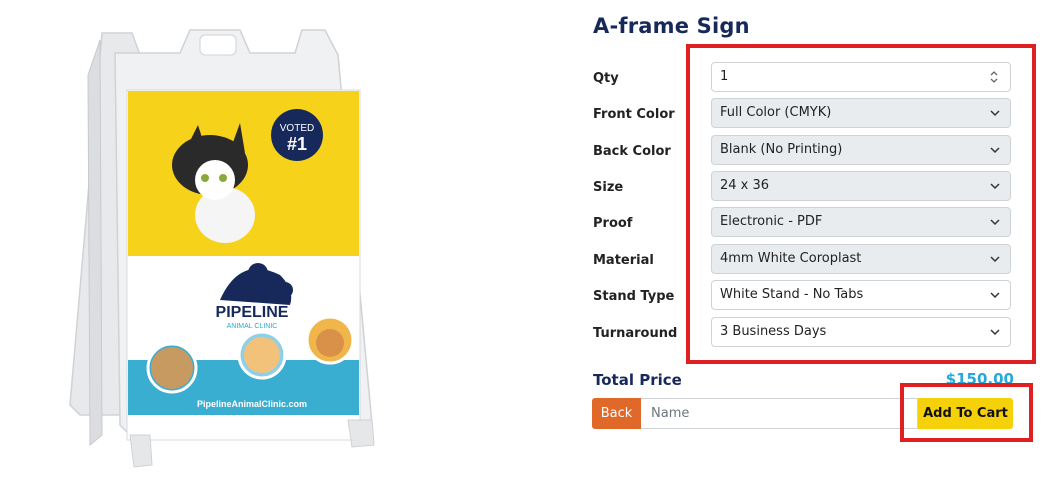 The height and width of the screenshot is (494, 1062). Describe the element at coordinates (606, 78) in the screenshot. I see `qty-label: Qty` at that location.